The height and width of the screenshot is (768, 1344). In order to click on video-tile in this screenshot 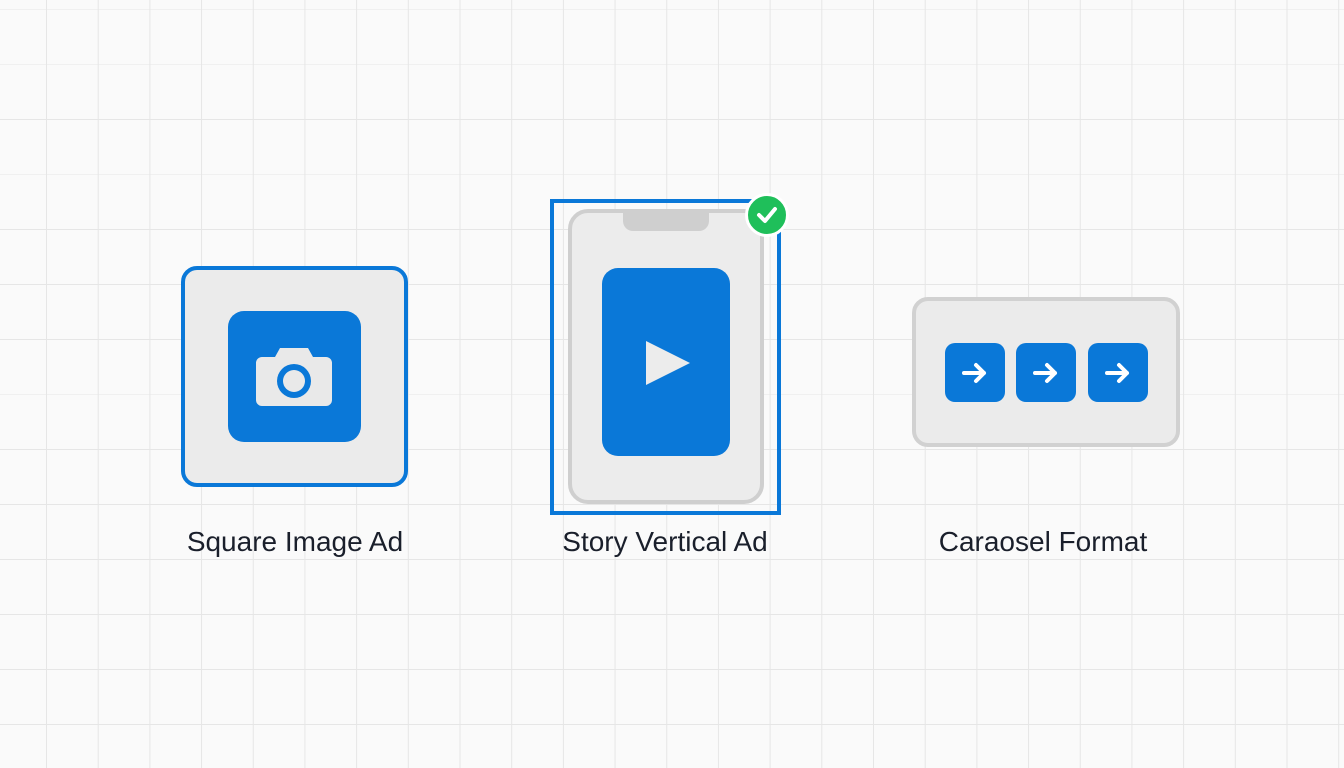, I will do `click(666, 362)`.